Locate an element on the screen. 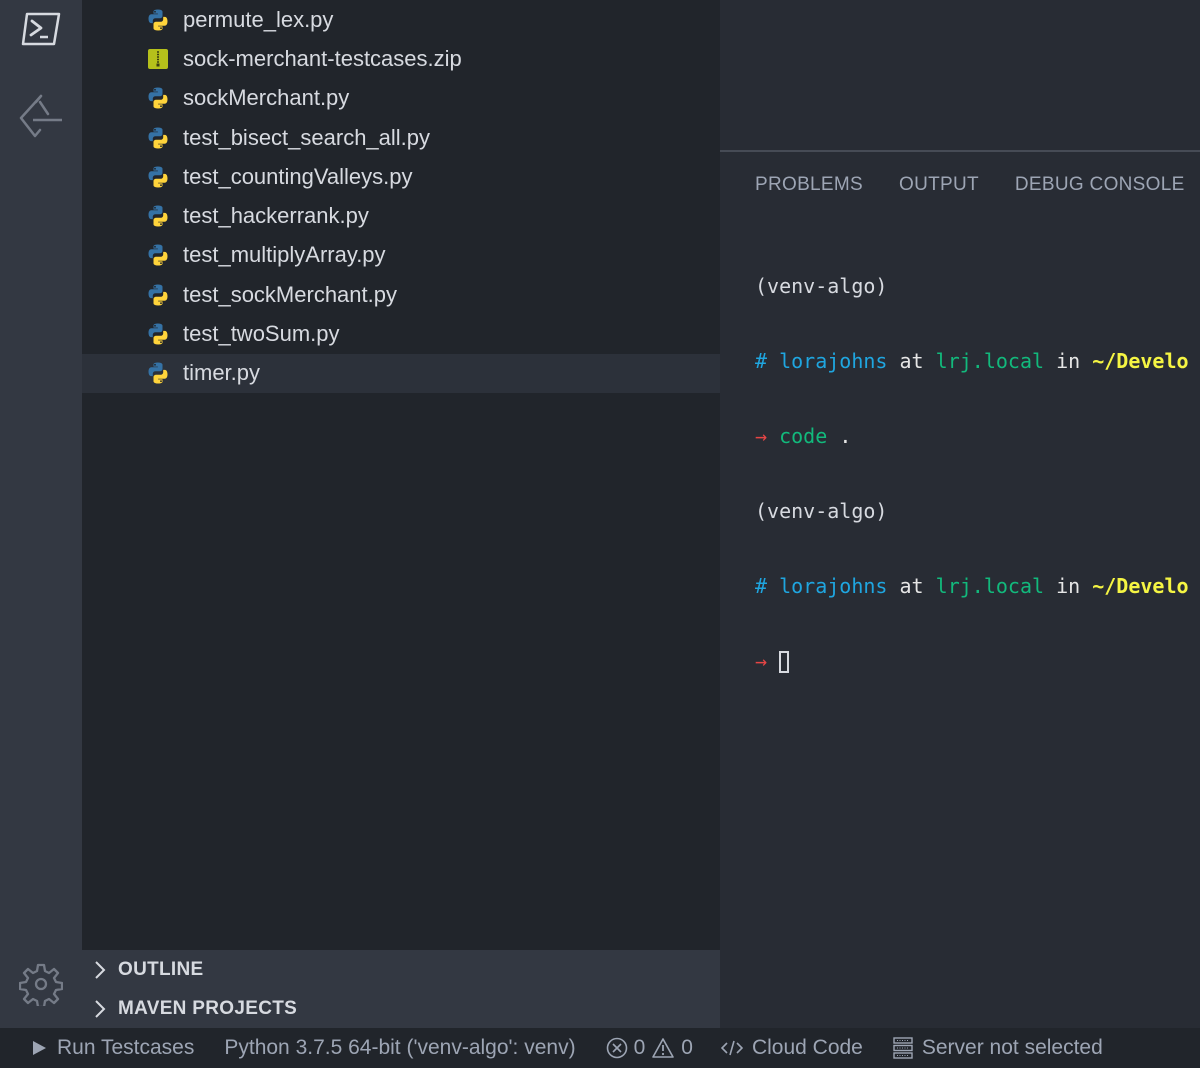 This screenshot has width=1200, height=1068. file-item: test_countingValleys.py is located at coordinates (401, 176).